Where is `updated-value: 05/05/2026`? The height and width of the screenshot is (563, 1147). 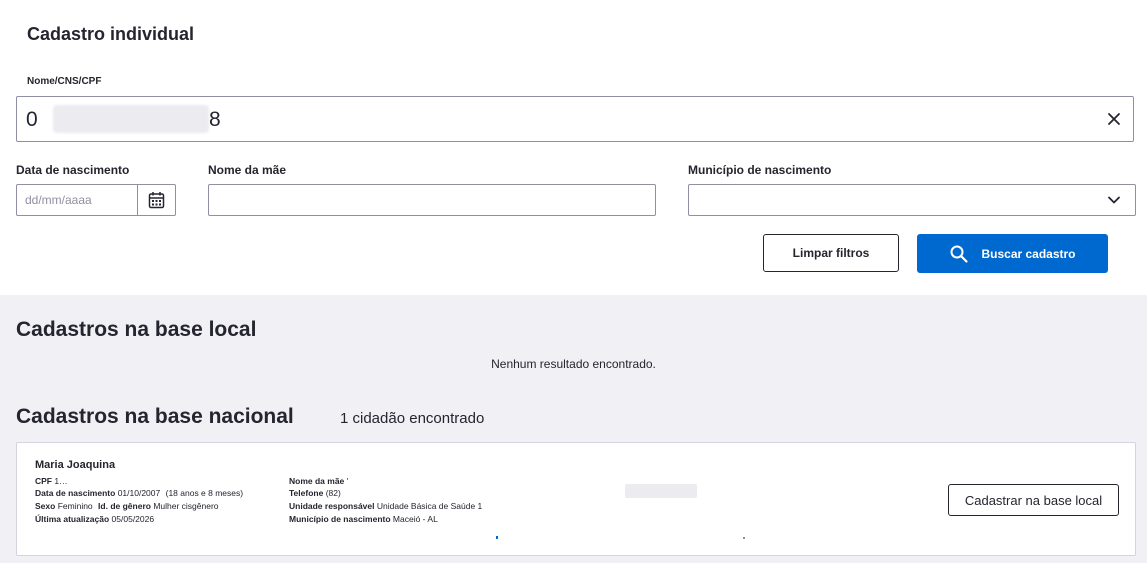 updated-value: 05/05/2026 is located at coordinates (133, 519).